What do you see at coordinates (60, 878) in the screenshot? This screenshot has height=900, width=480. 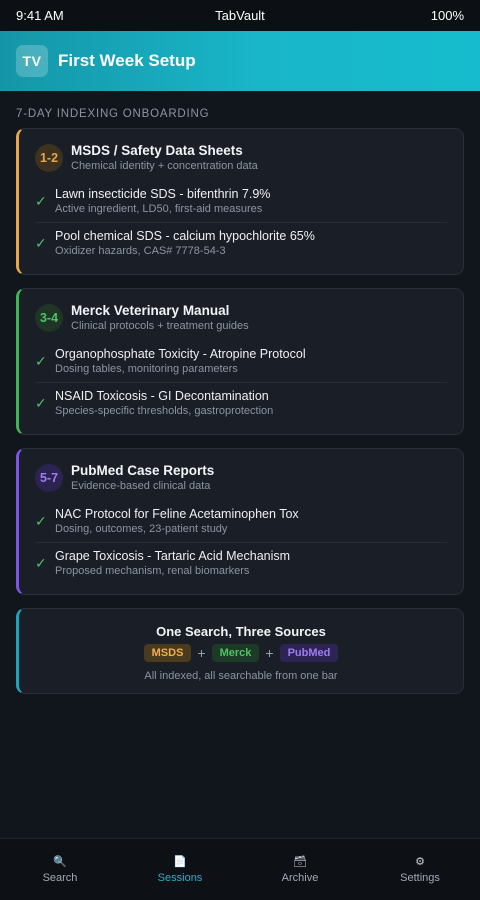 I see `tab-label: Search` at bounding box center [60, 878].